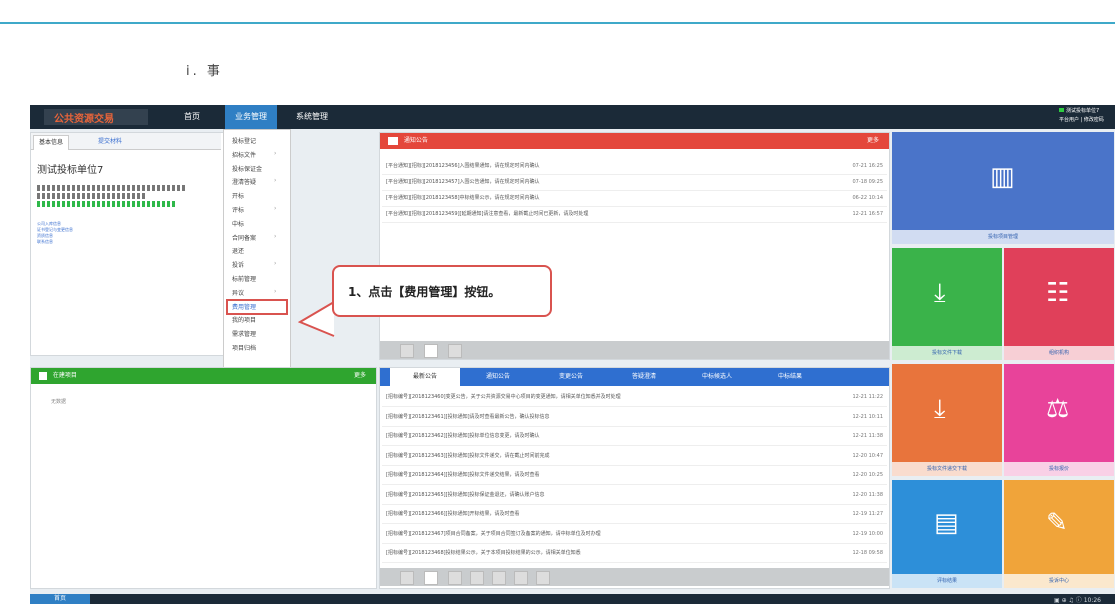 The height and width of the screenshot is (604, 1115). I want to click on menu-item: 退还, so click(238, 250).